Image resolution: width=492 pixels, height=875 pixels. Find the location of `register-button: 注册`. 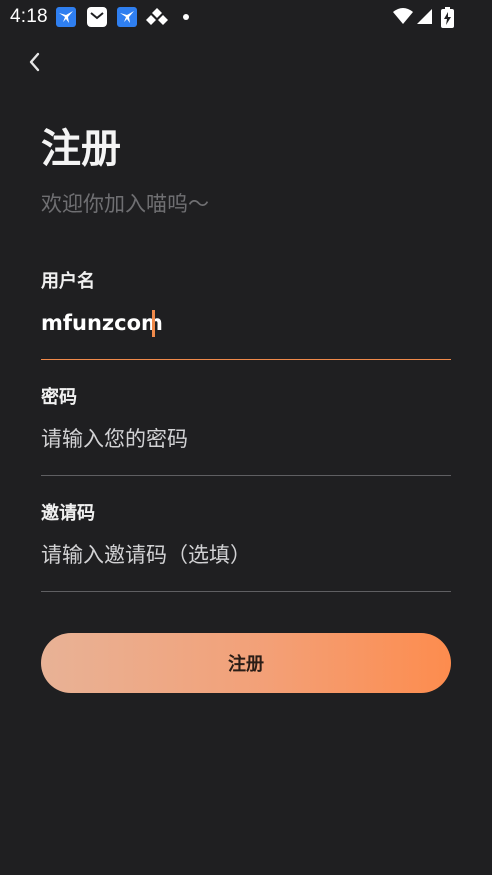

register-button: 注册 is located at coordinates (246, 663).